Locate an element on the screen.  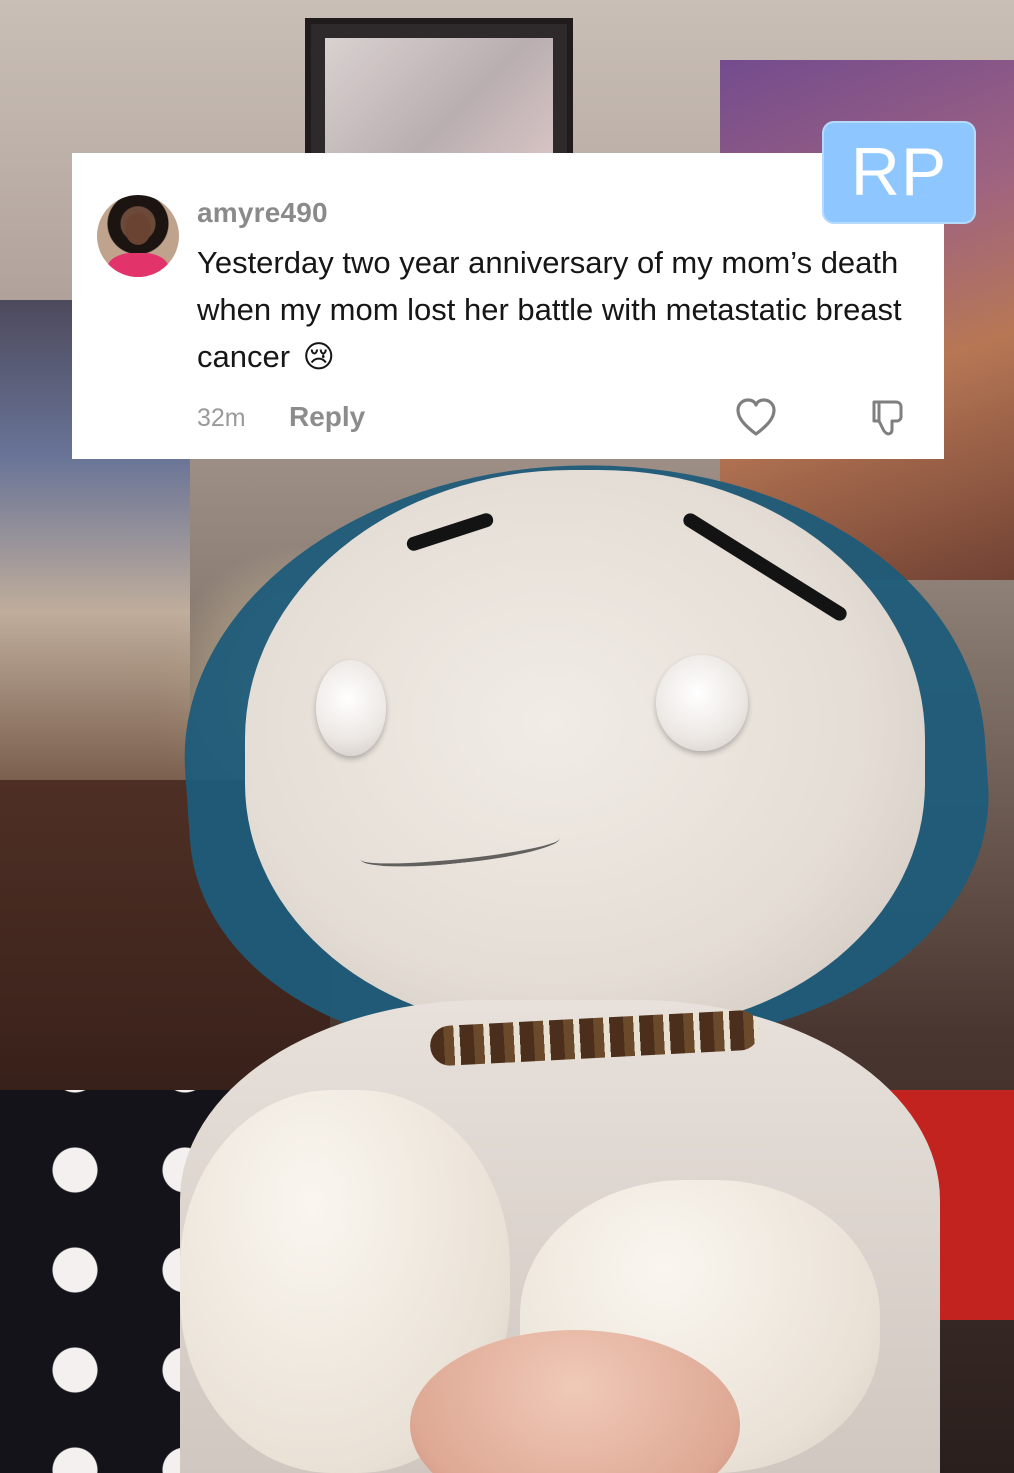
comment-timestamp: 32m is located at coordinates (221, 418).